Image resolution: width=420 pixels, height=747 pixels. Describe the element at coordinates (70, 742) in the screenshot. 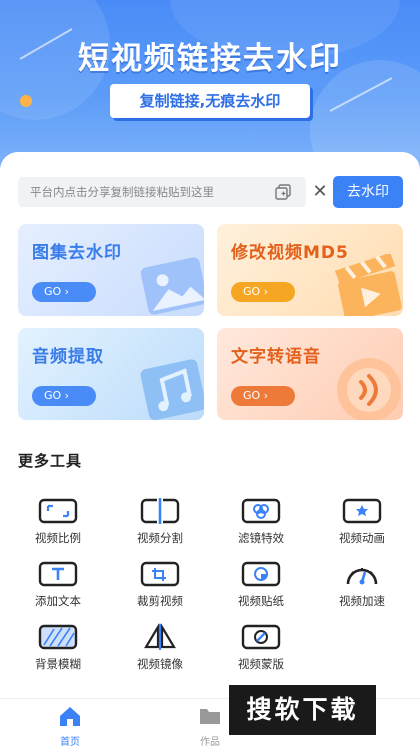

I see `tab-label: 首页` at that location.